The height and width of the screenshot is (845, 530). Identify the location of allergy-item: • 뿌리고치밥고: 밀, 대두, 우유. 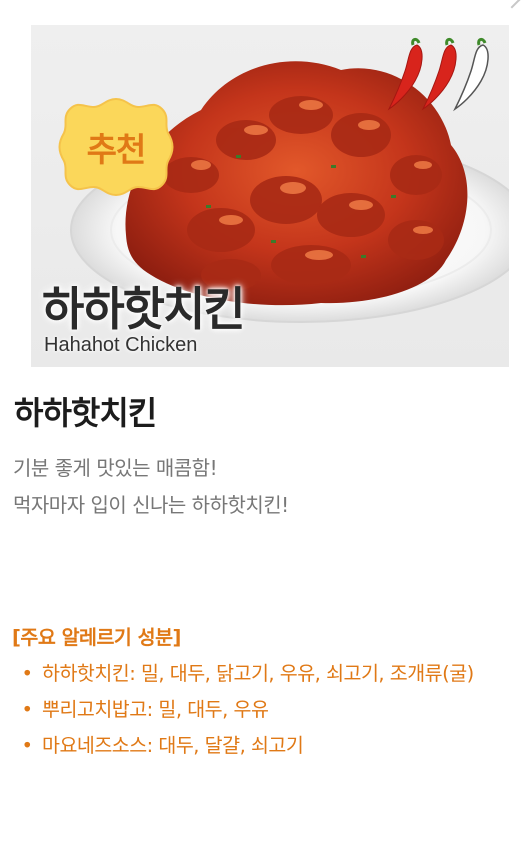
(268, 710).